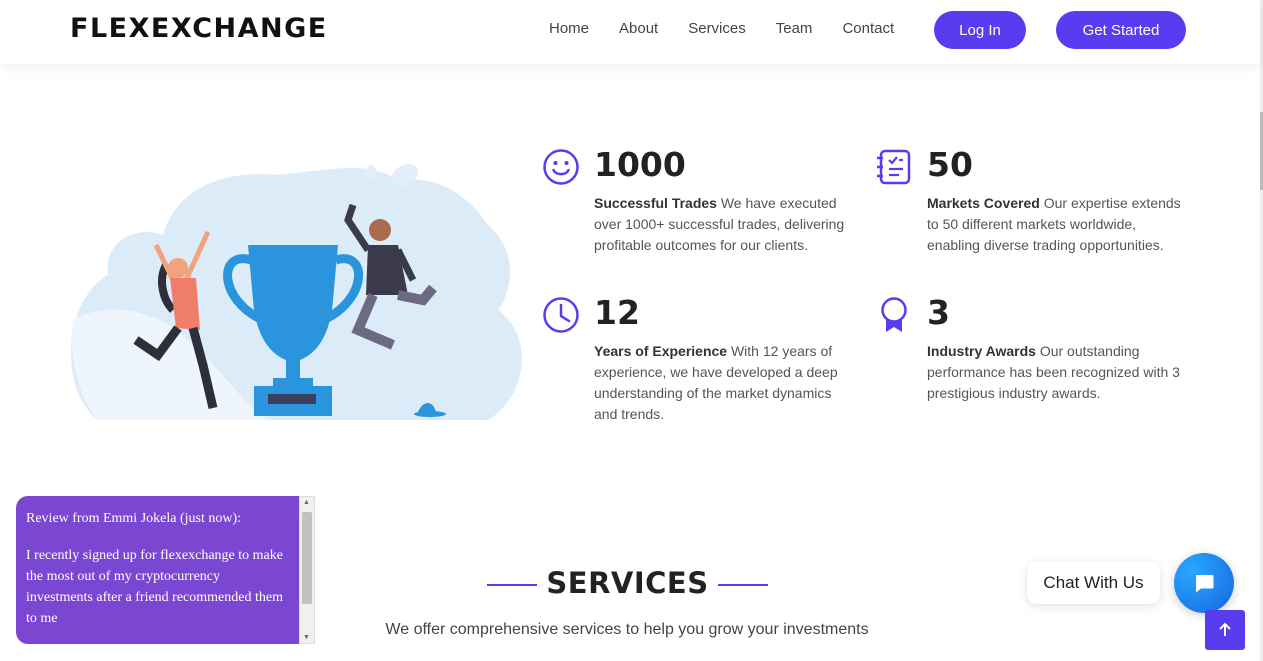 This screenshot has height=661, width=1263. Describe the element at coordinates (134, 518) in the screenshot. I see `review-header: Review from Emmi Jokela (just now):` at that location.